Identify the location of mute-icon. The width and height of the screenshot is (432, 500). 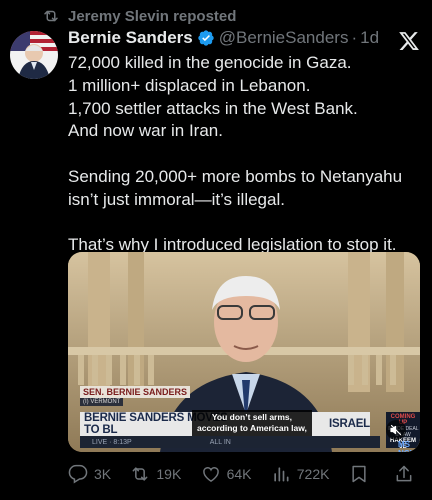
(396, 430).